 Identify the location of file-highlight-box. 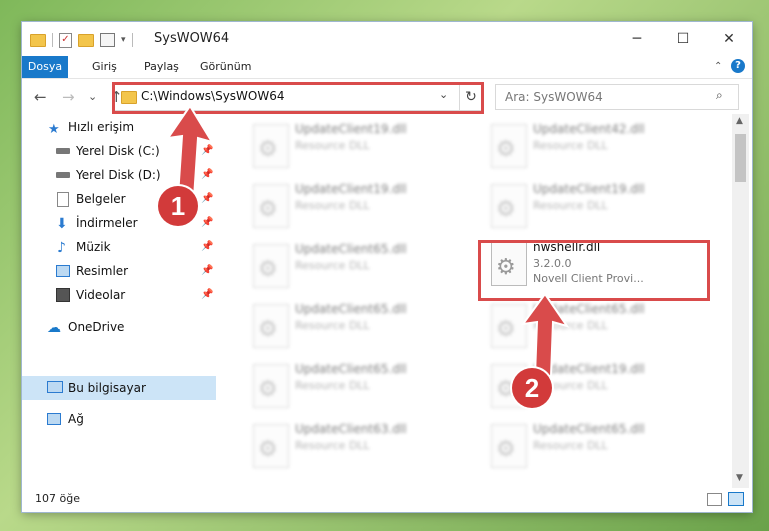
(594, 270).